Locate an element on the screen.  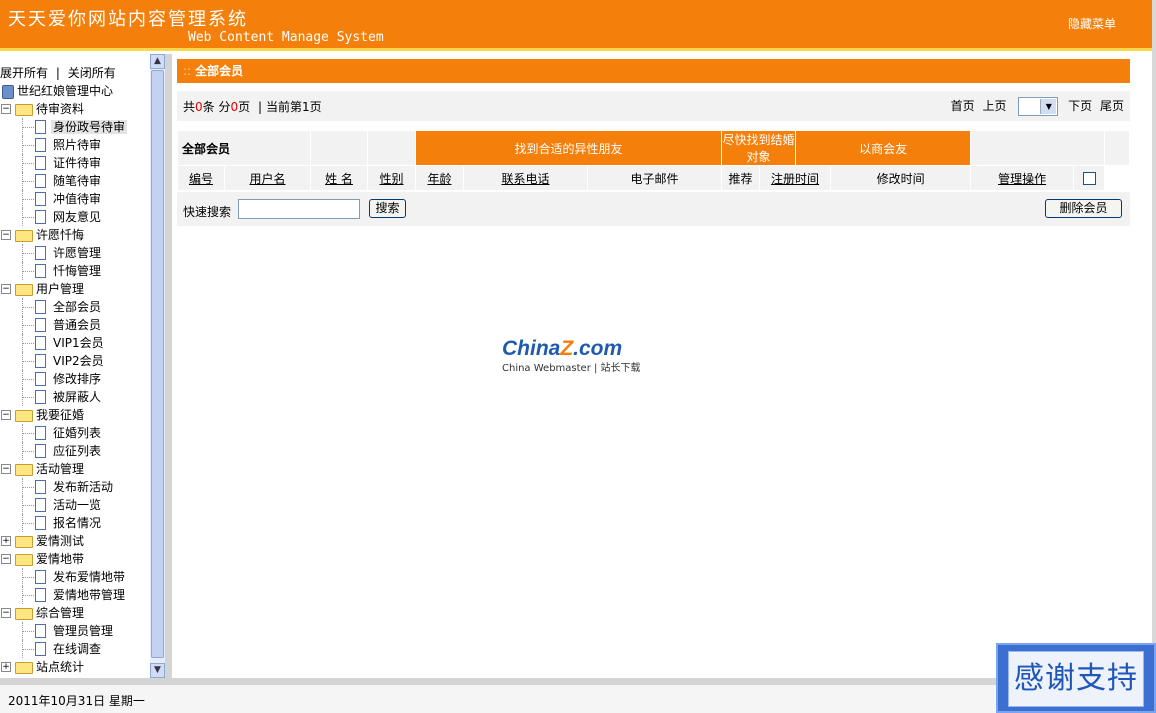
tree-item: 冲值待审 is located at coordinates (75, 199).